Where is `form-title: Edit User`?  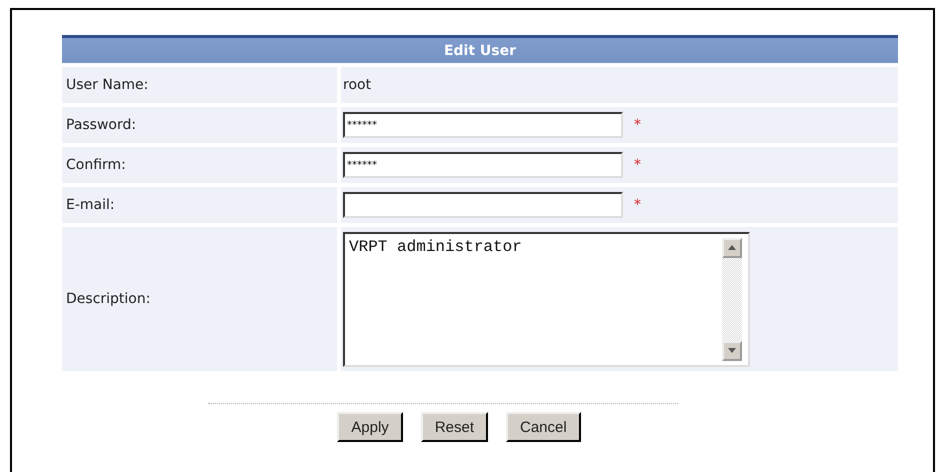 form-title: Edit User is located at coordinates (480, 49).